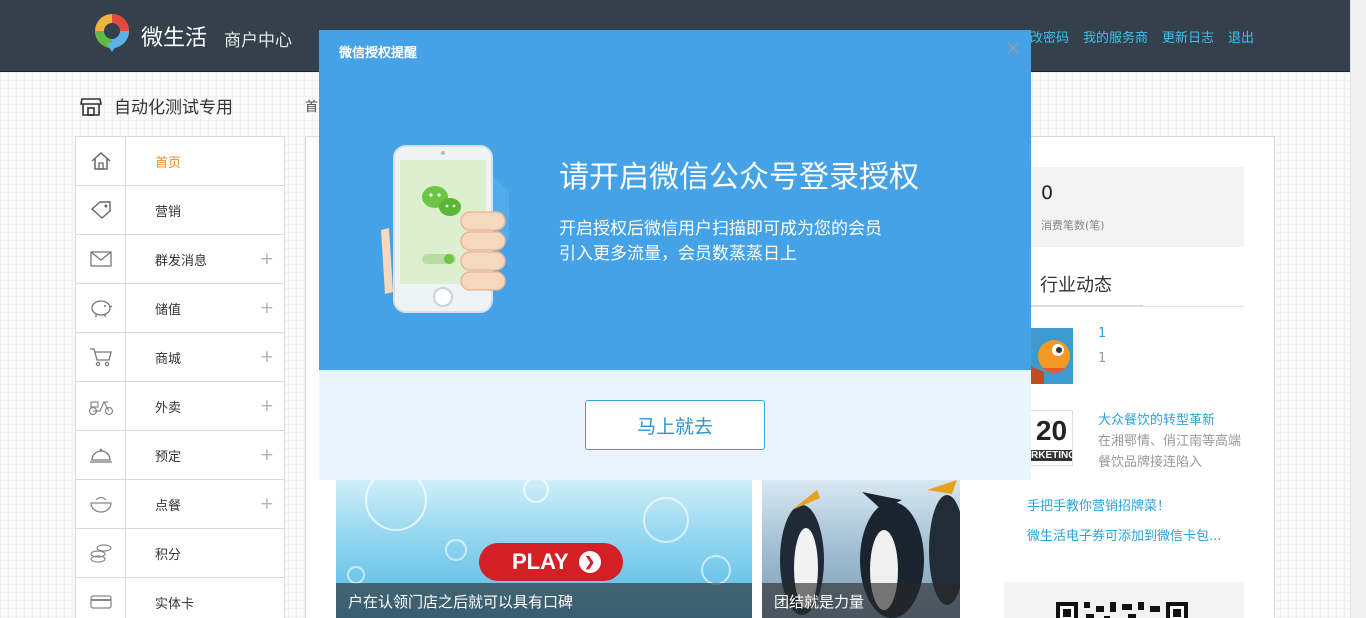  What do you see at coordinates (168, 408) in the screenshot?
I see `sidebar-item-label: 外卖` at bounding box center [168, 408].